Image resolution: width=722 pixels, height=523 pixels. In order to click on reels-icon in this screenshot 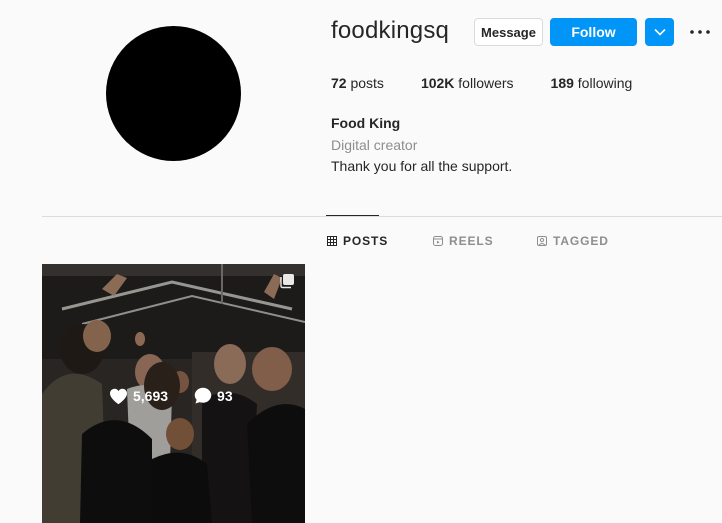, I will do `click(438, 241)`.